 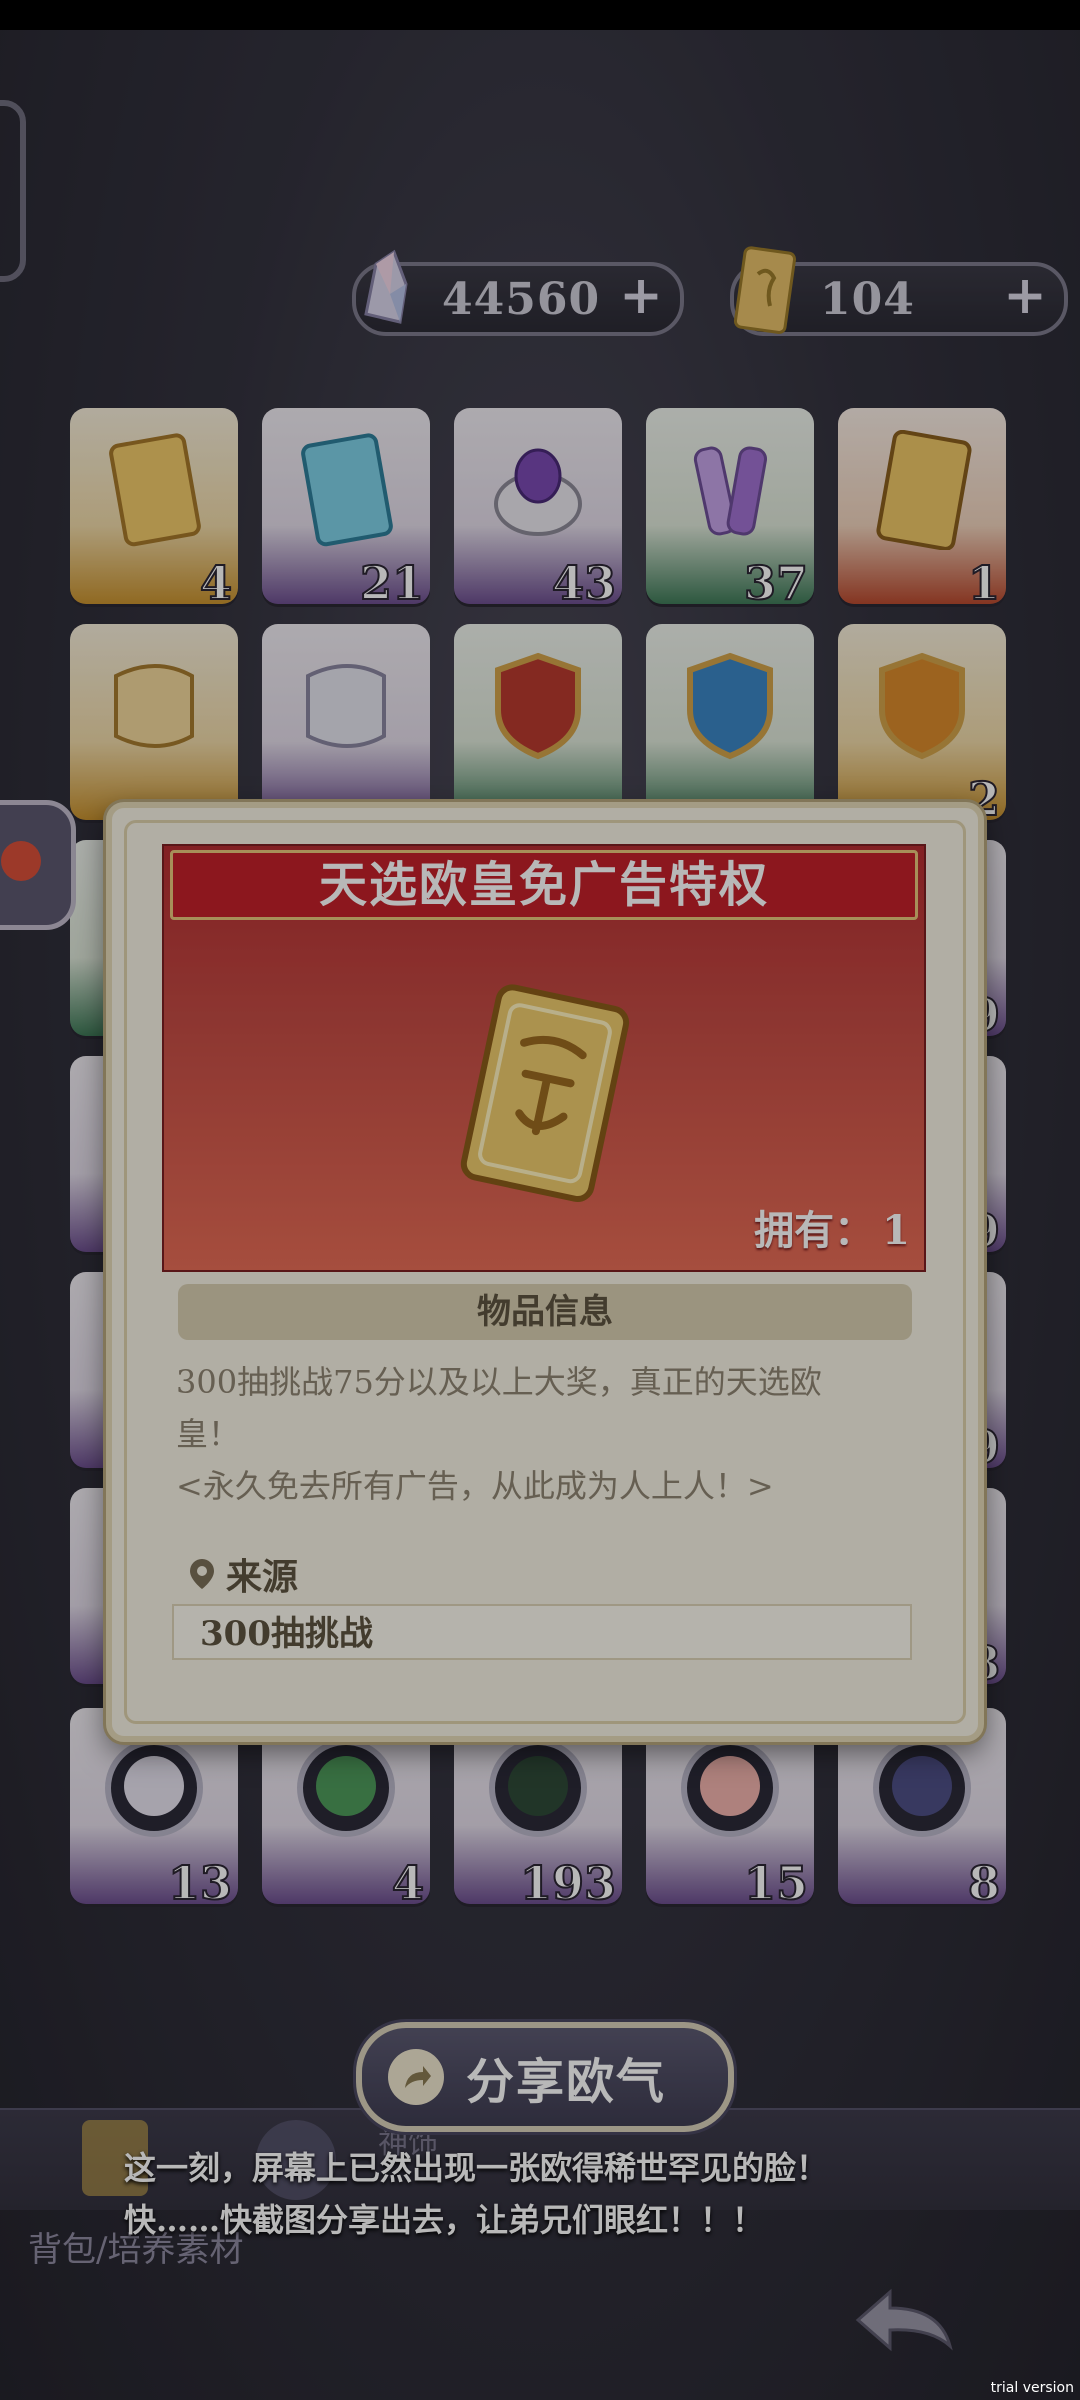 I want to click on location-pin-icon, so click(x=202, y=1574).